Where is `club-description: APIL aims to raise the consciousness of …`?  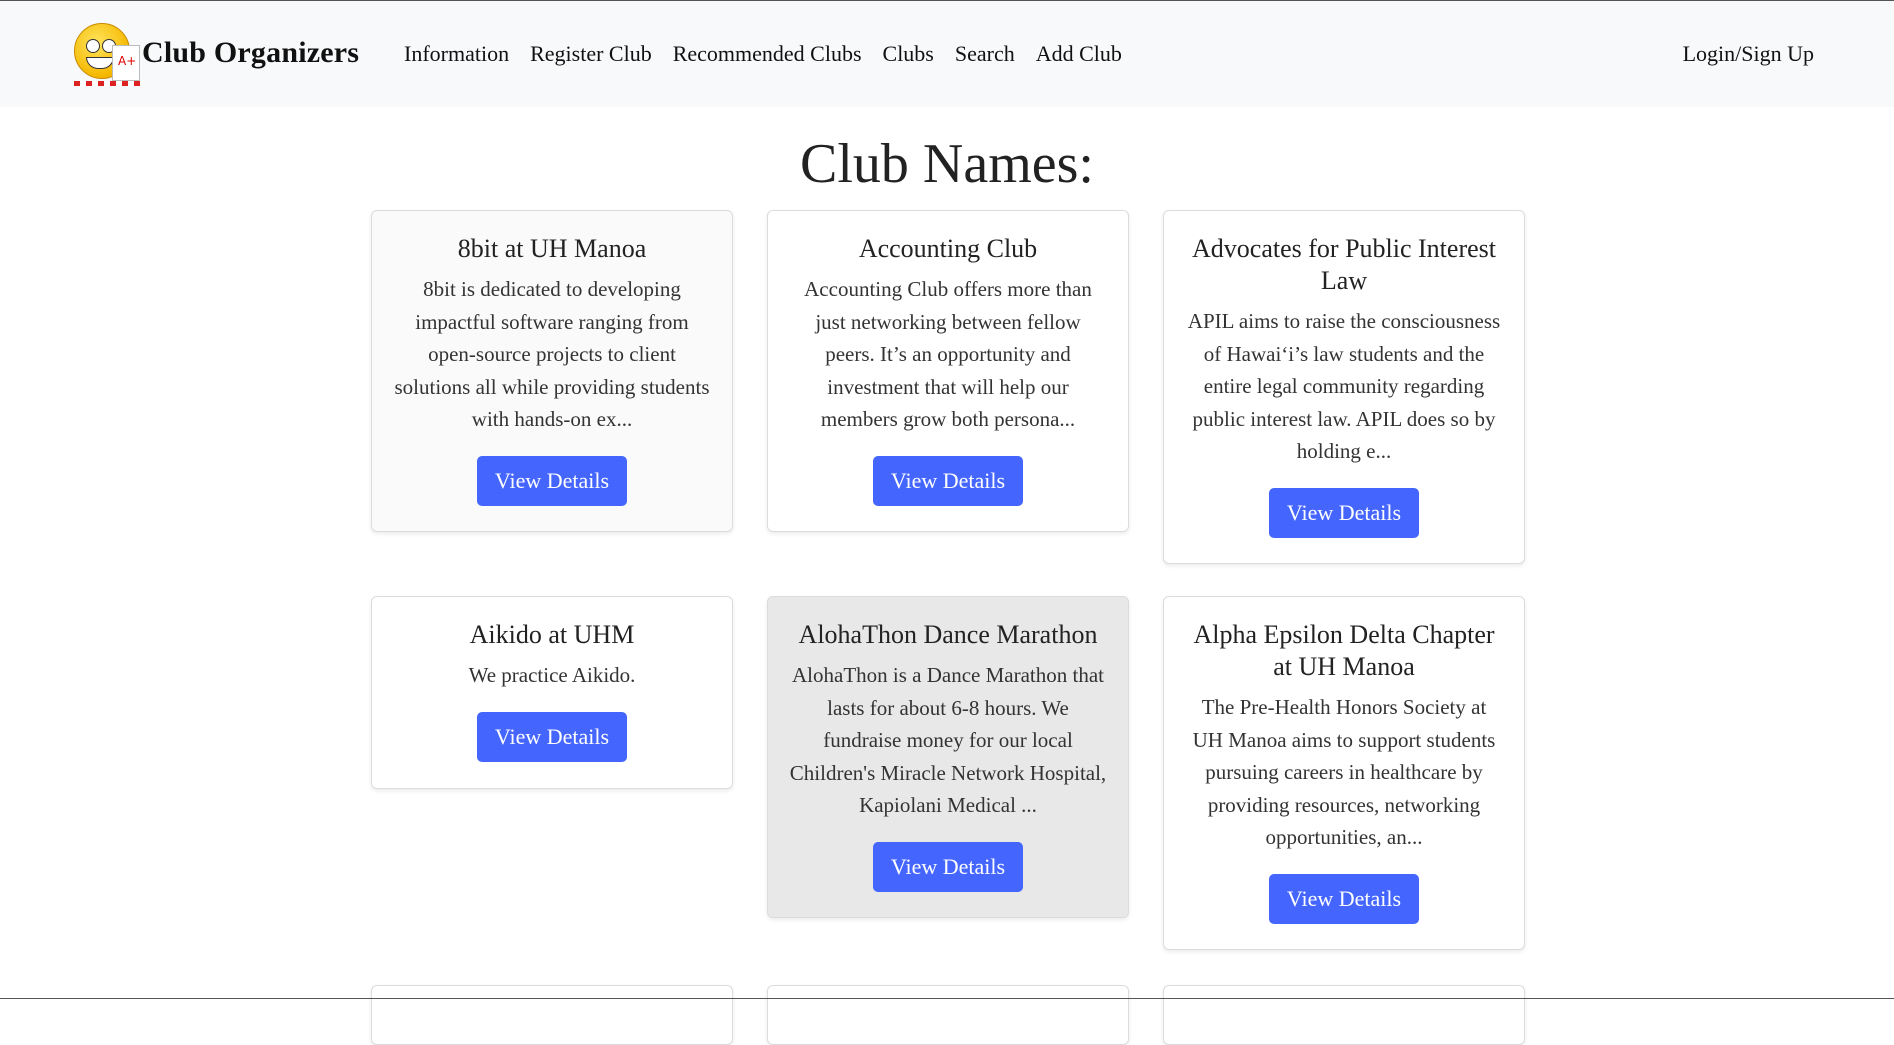 club-description: APIL aims to raise the consciousness of … is located at coordinates (1344, 386).